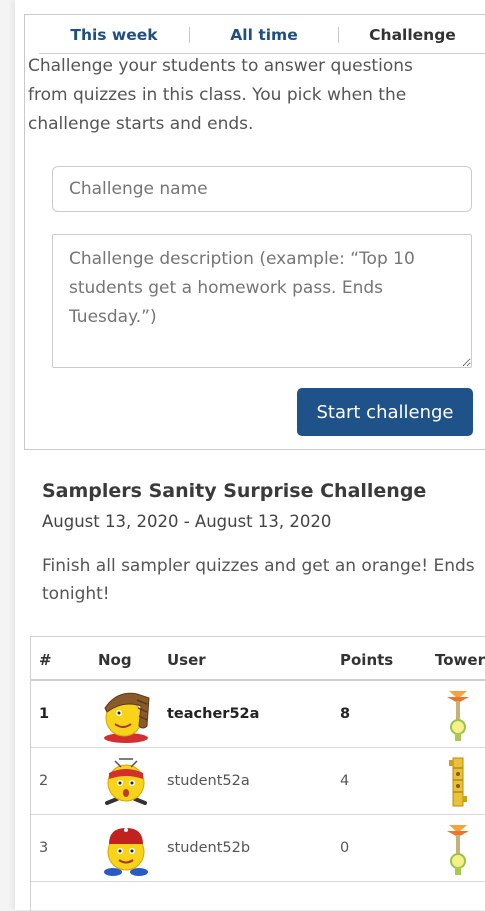 The width and height of the screenshot is (485, 911). What do you see at coordinates (412, 34) in the screenshot?
I see `tab-challenge: Challenge` at bounding box center [412, 34].